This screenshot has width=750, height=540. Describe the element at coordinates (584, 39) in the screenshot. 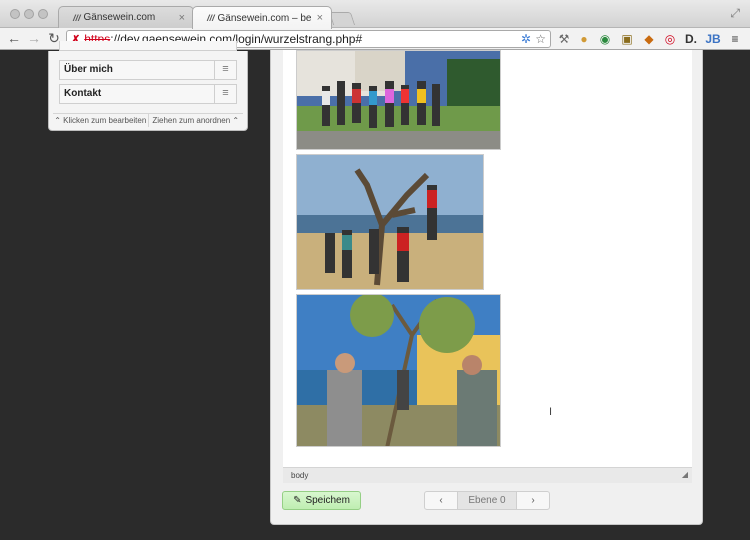

I see `cookie-icon: ●` at that location.